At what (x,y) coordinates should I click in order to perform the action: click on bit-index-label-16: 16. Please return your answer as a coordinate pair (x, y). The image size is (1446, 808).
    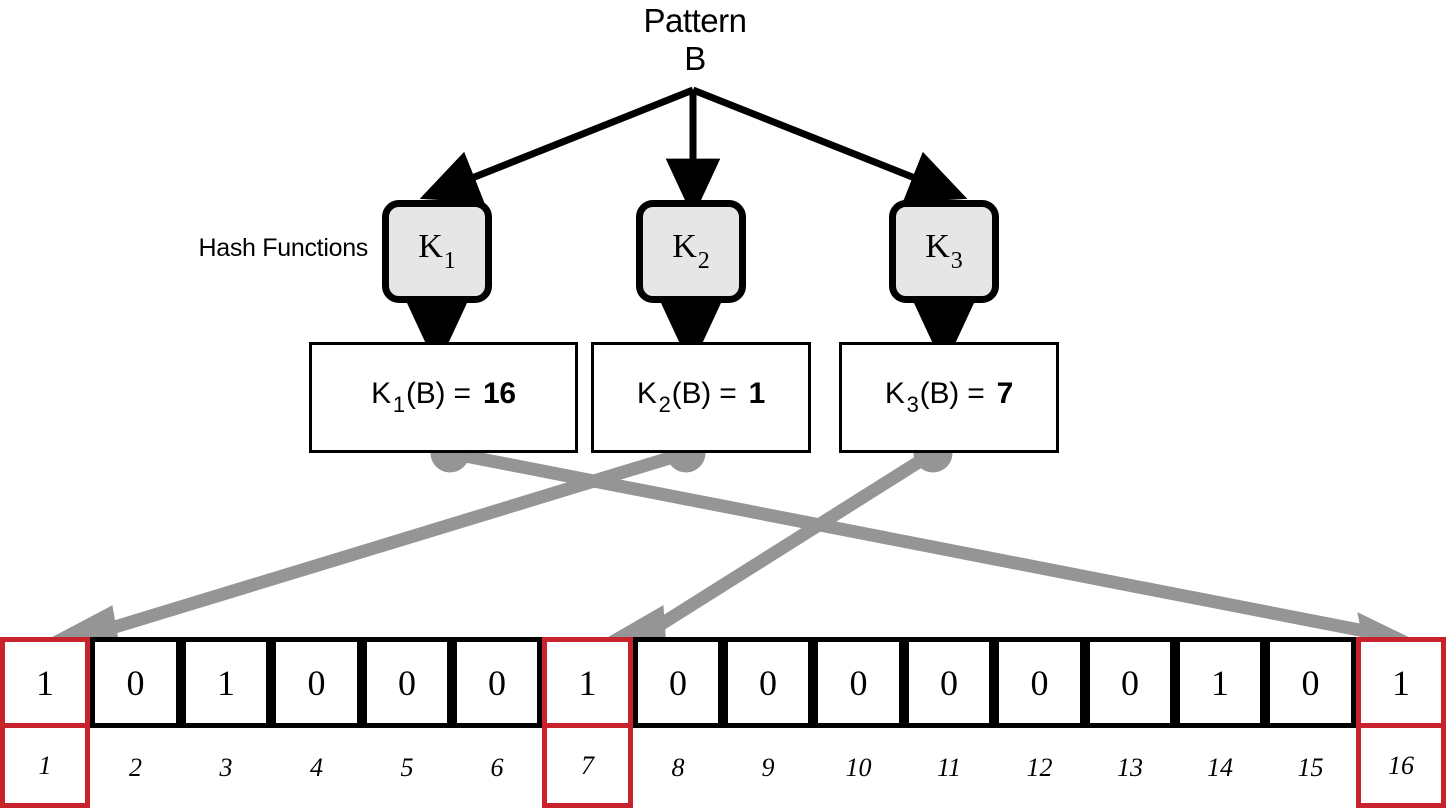
    Looking at the image, I should click on (1401, 765).